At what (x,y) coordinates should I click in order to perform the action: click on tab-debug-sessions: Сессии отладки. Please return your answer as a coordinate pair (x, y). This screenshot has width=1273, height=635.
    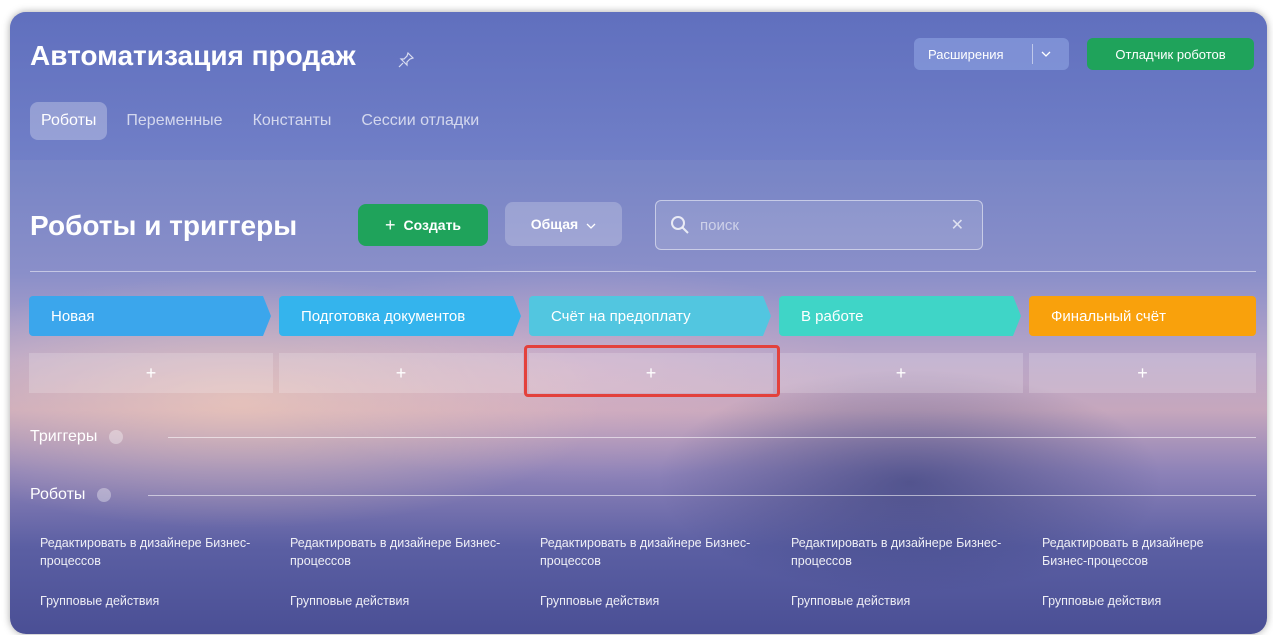
    Looking at the image, I should click on (420, 121).